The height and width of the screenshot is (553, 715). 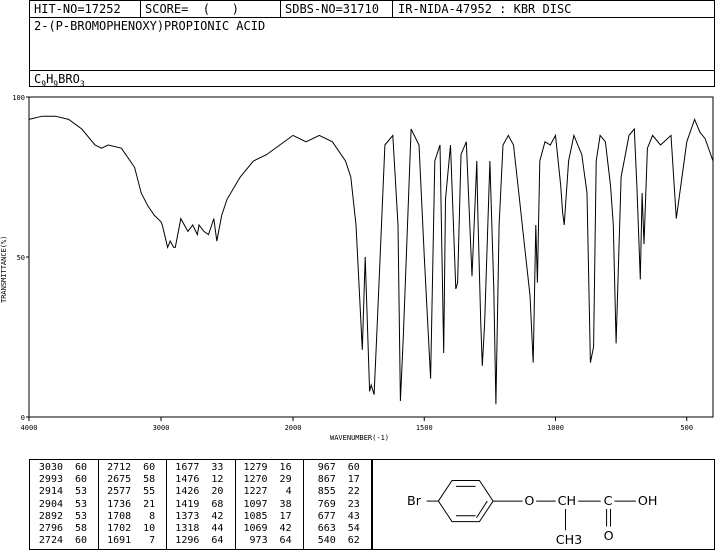 What do you see at coordinates (326, 541) in the screenshot?
I see `peak-wavenumber: 540` at bounding box center [326, 541].